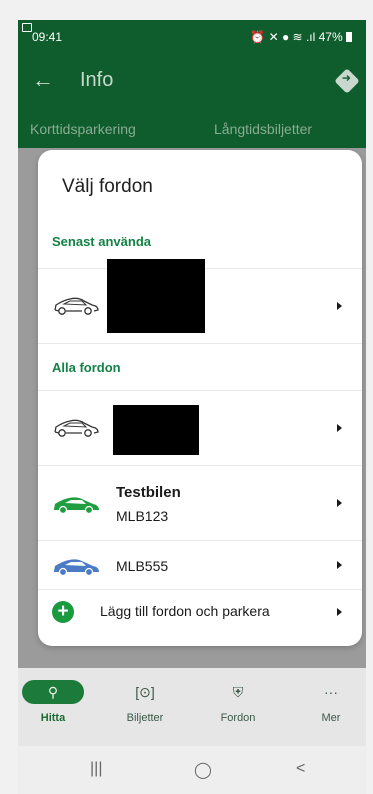  What do you see at coordinates (53, 692) in the screenshot?
I see `search-icon: ⚲` at bounding box center [53, 692].